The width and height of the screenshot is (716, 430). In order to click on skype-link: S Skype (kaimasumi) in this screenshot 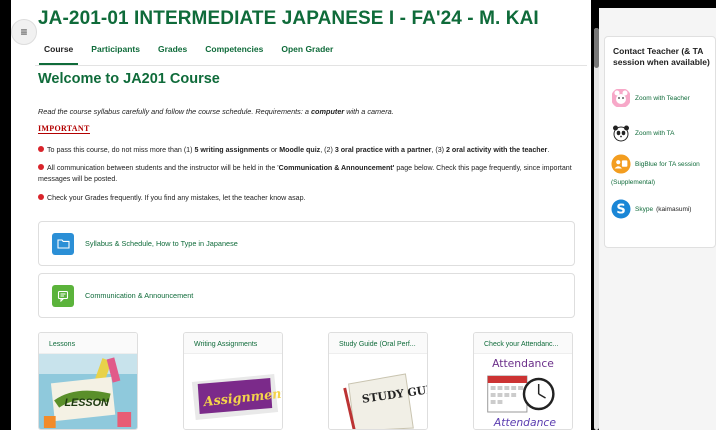, I will do `click(651, 209)`.